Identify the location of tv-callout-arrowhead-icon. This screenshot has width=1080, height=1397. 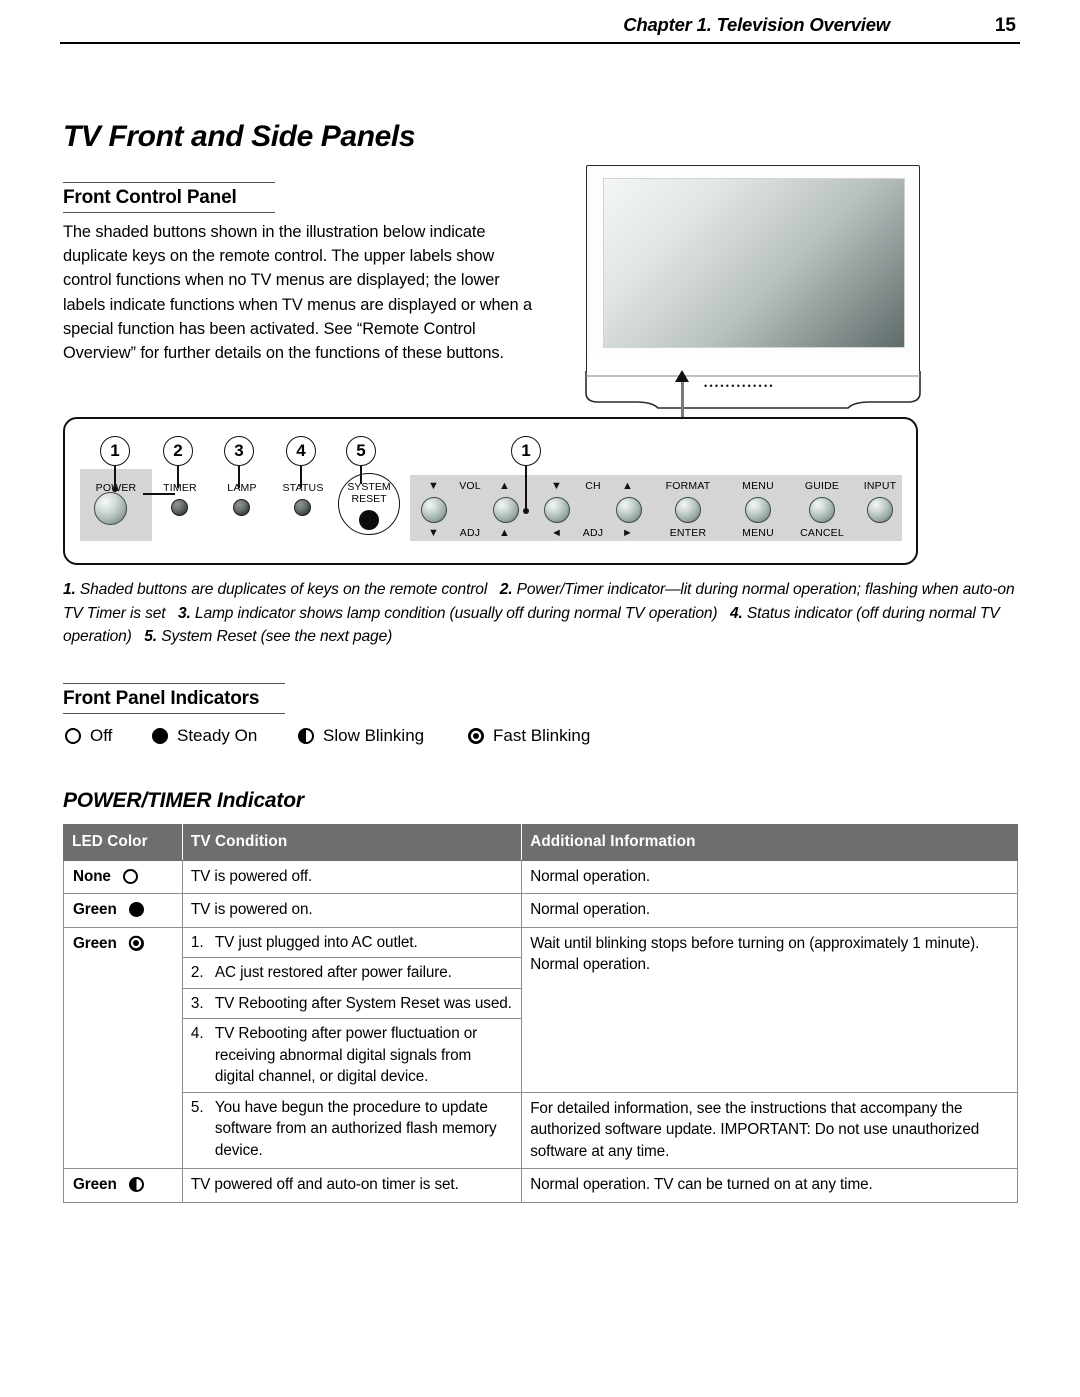
(682, 376).